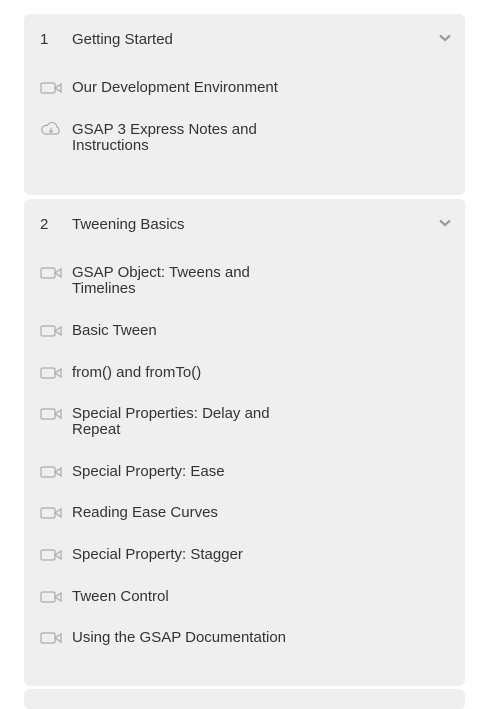 This screenshot has width=477, height=709. Describe the element at coordinates (244, 40) in the screenshot. I see `section-header: 1 Getting Started` at that location.